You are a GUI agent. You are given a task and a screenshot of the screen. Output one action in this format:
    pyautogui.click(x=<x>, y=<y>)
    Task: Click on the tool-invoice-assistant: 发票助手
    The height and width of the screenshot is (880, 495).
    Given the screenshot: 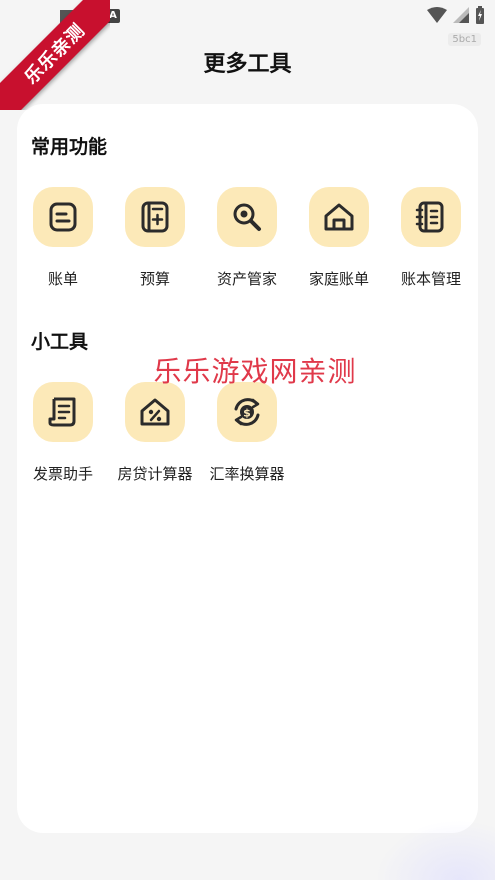 What is the action you would take?
    pyautogui.click(x=63, y=437)
    